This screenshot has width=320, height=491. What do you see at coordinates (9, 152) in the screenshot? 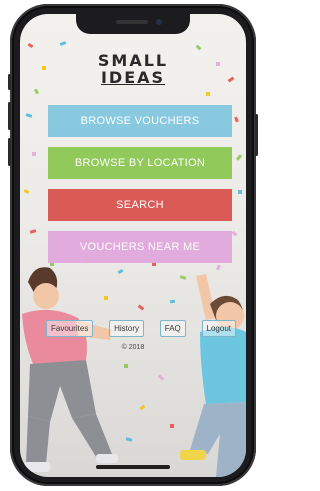
I see `volume-down-button` at bounding box center [9, 152].